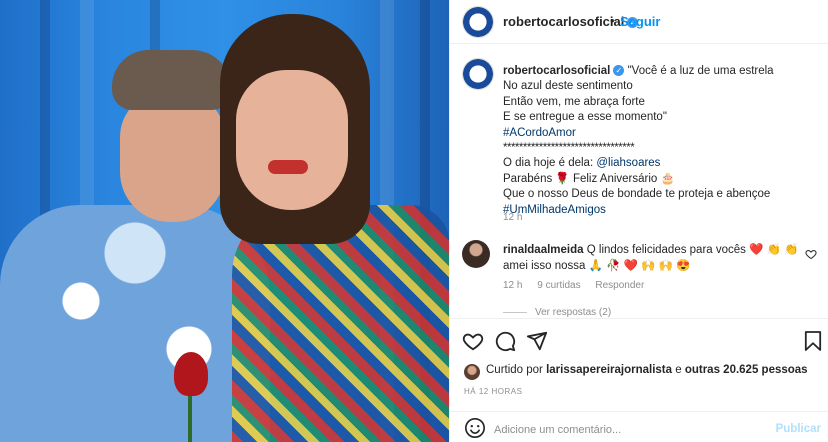  Describe the element at coordinates (472, 372) in the screenshot. I see `liker-avatar` at that location.